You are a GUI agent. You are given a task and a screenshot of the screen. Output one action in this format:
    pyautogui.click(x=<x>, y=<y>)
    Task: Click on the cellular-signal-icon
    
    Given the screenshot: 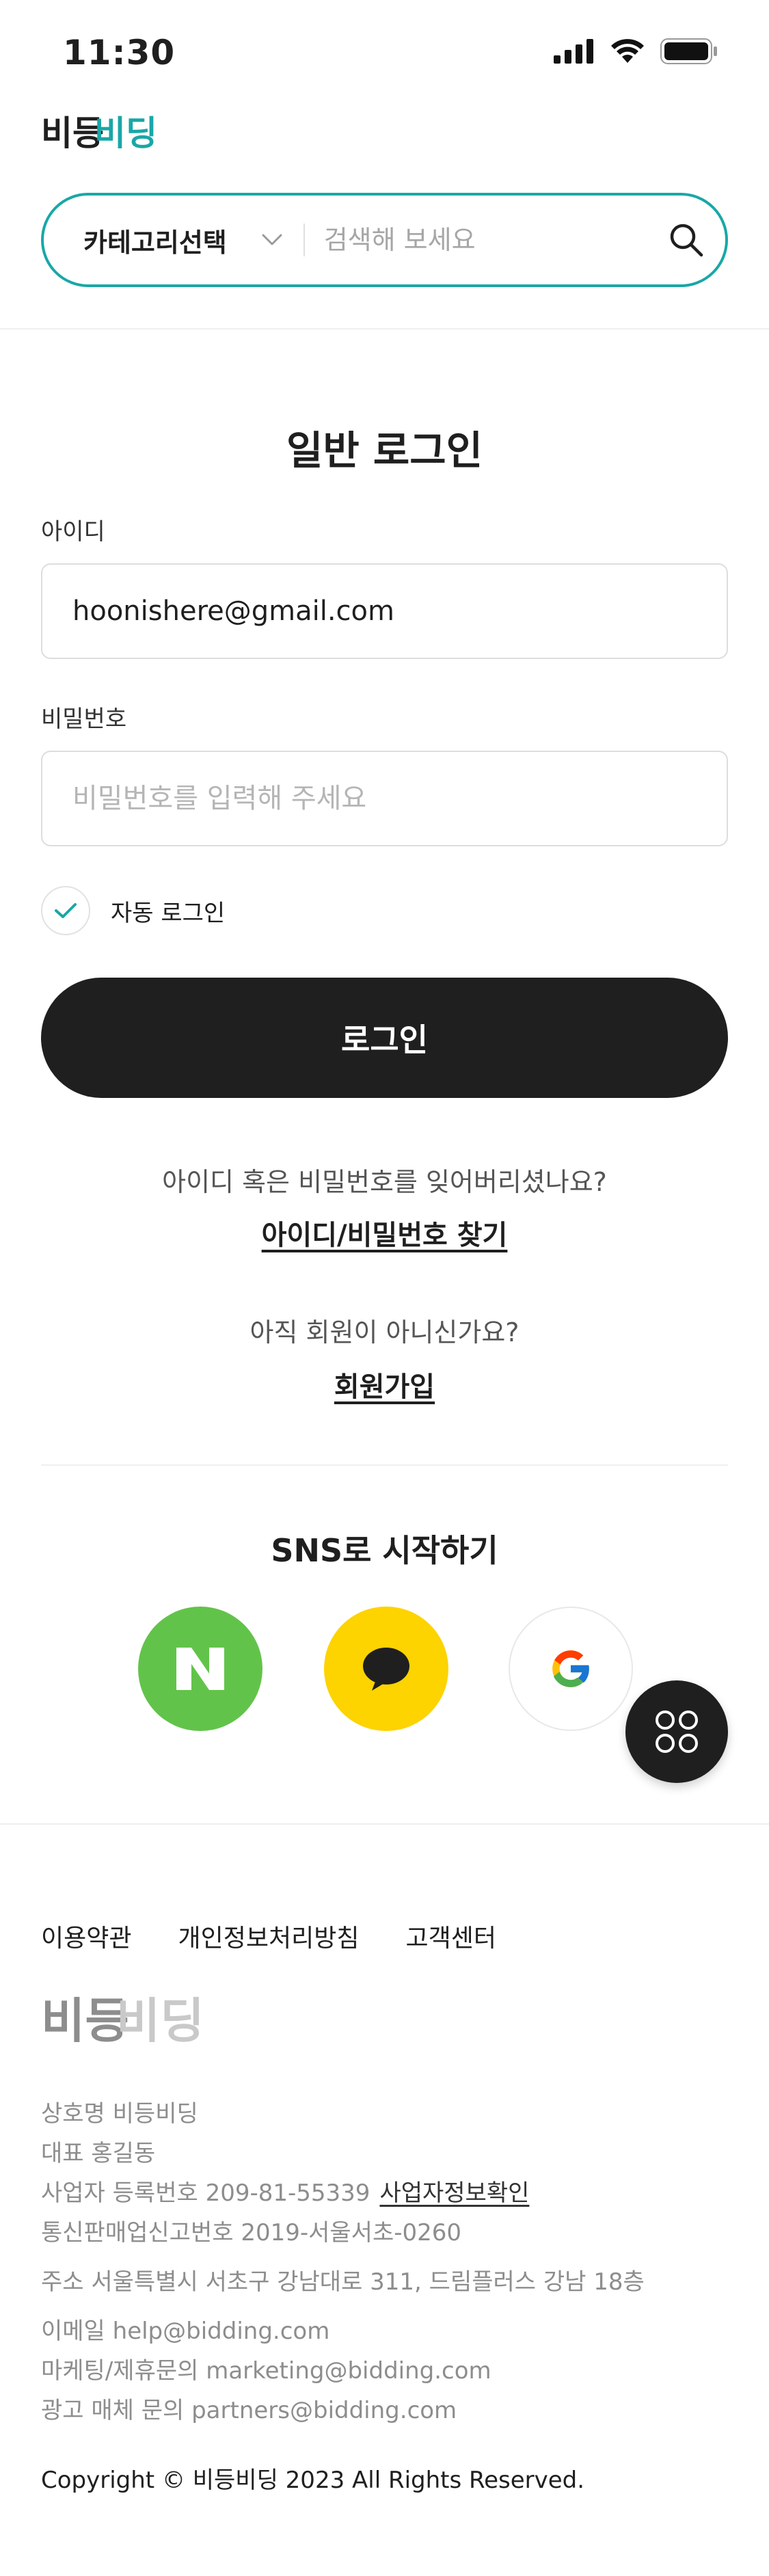 What is the action you would take?
    pyautogui.click(x=573, y=51)
    